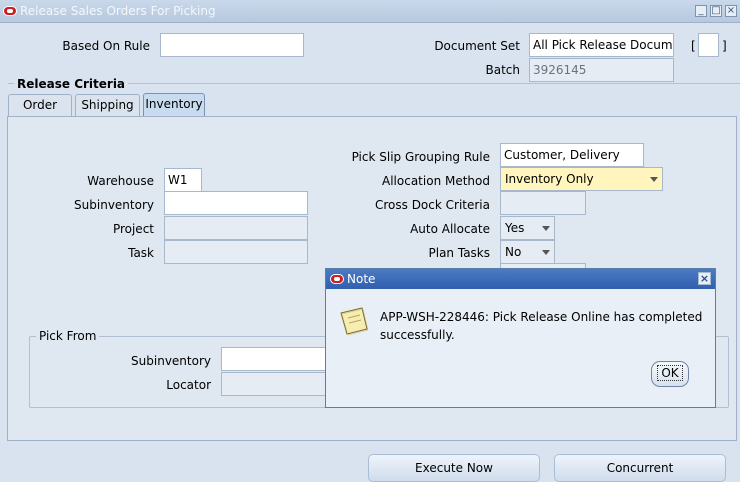  I want to click on cross-dock-criteria-label: Cross Dock Criteria, so click(432, 205).